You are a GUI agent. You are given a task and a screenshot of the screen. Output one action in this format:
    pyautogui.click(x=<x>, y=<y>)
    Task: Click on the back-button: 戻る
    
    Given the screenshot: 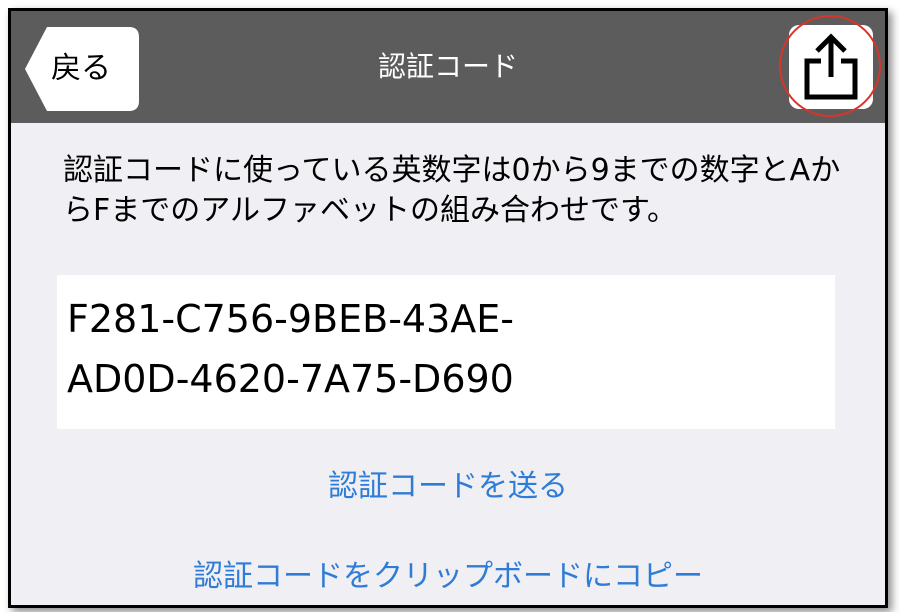 What is the action you would take?
    pyautogui.click(x=82, y=69)
    